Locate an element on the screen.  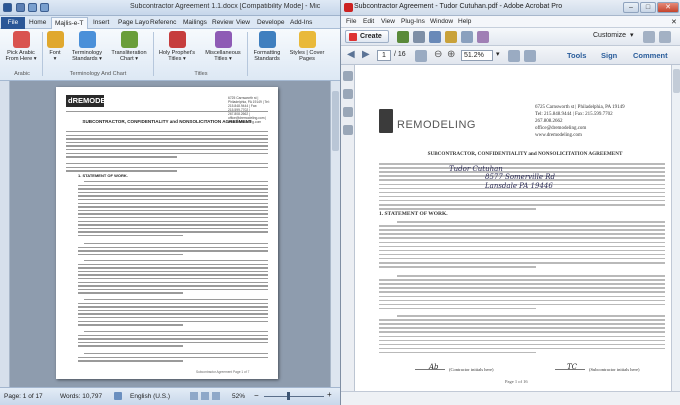
tools-pane-button: Tools is located at coordinates (576, 55).